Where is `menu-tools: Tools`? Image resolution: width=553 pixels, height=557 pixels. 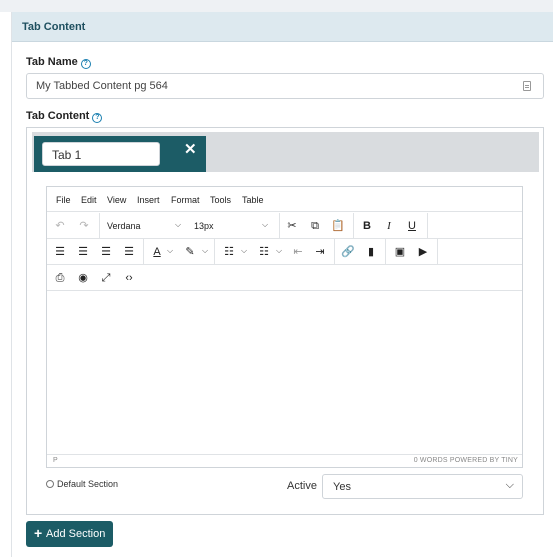 menu-tools: Tools is located at coordinates (220, 200).